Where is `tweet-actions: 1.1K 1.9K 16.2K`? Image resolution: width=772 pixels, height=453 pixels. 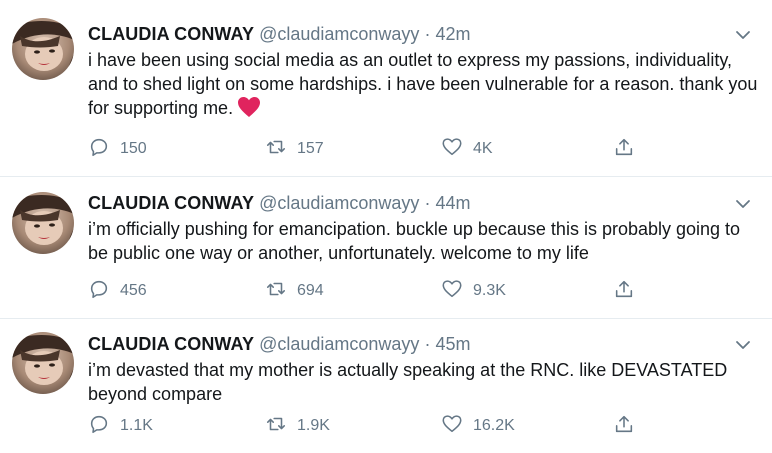
tweet-actions: 1.1K 1.9K 16.2K is located at coordinates (368, 426).